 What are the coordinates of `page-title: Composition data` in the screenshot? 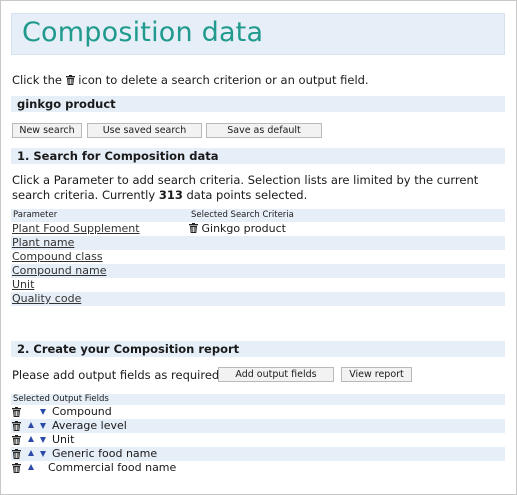 It's located at (143, 32).